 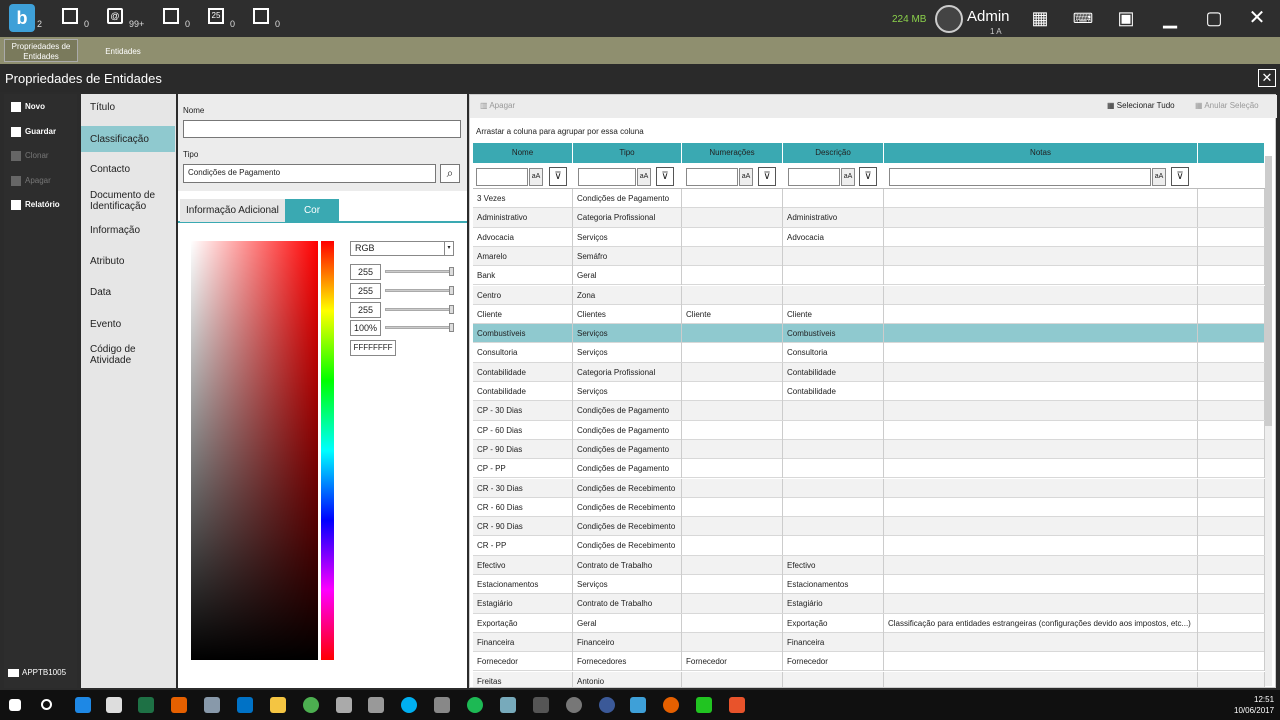 I want to click on blue-slider-thumb, so click(x=451, y=309).